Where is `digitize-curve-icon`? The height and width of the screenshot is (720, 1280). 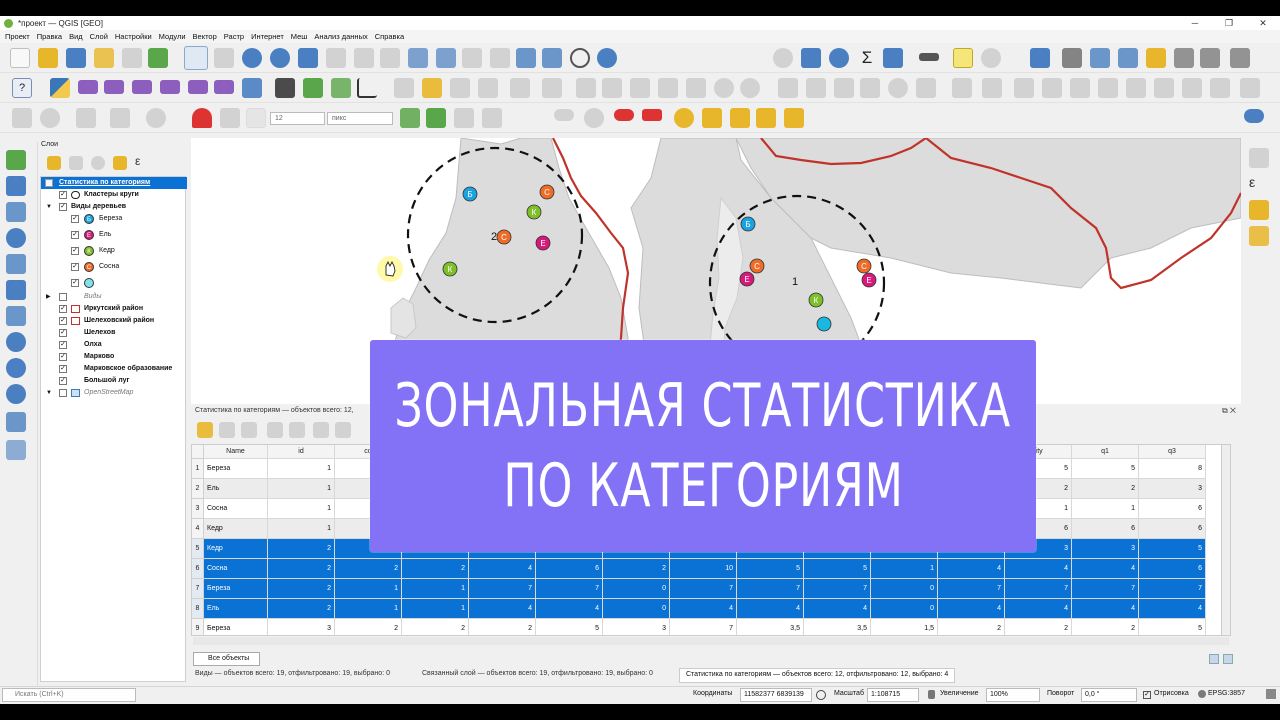 digitize-curve-icon is located at coordinates (520, 88).